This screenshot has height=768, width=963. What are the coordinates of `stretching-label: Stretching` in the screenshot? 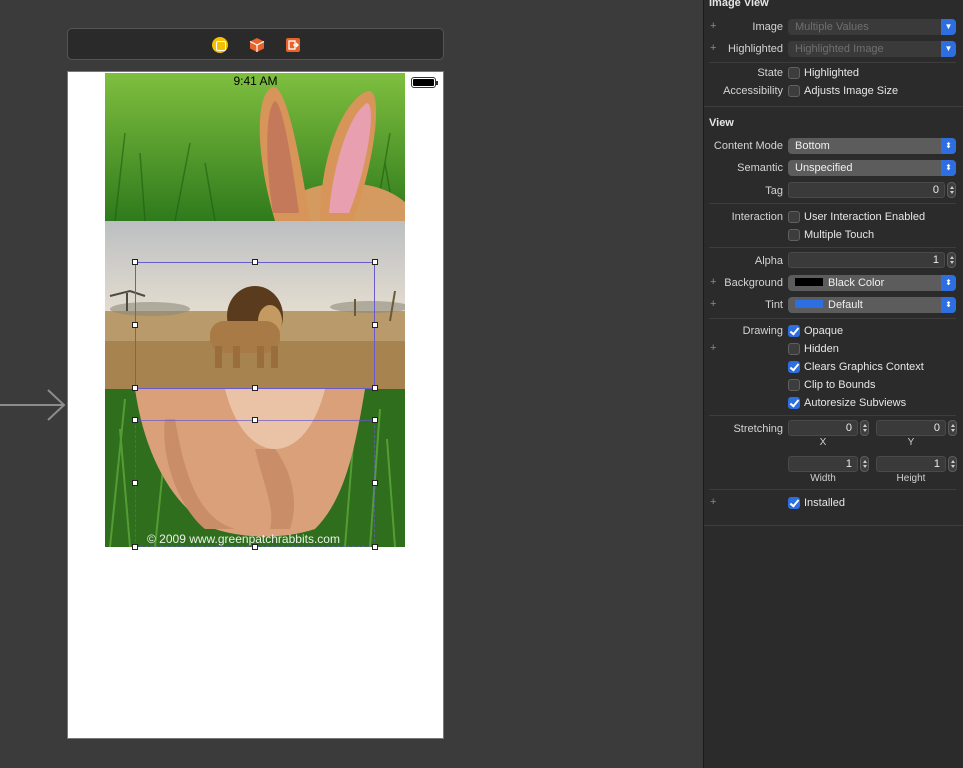 It's located at (758, 429).